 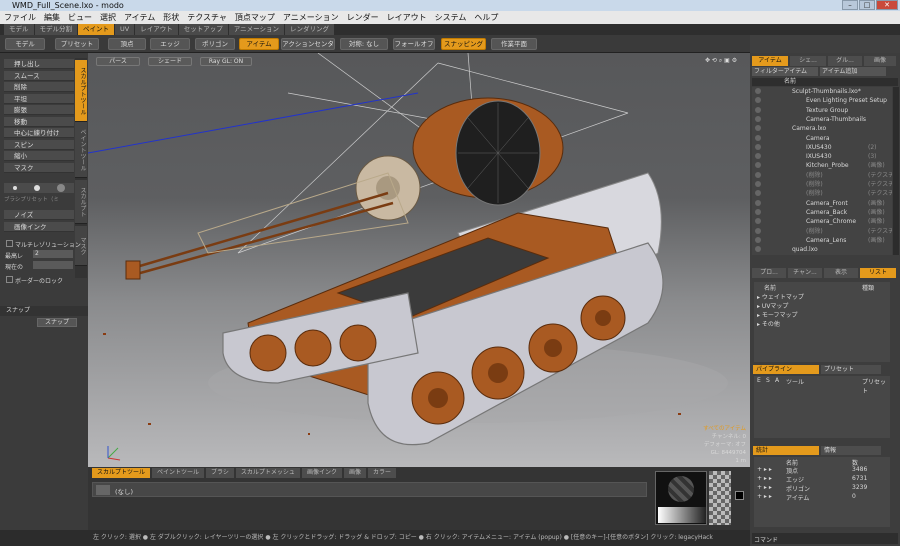 I want to click on item-row: Kitchen_Probe (画像), so click(x=822, y=165).